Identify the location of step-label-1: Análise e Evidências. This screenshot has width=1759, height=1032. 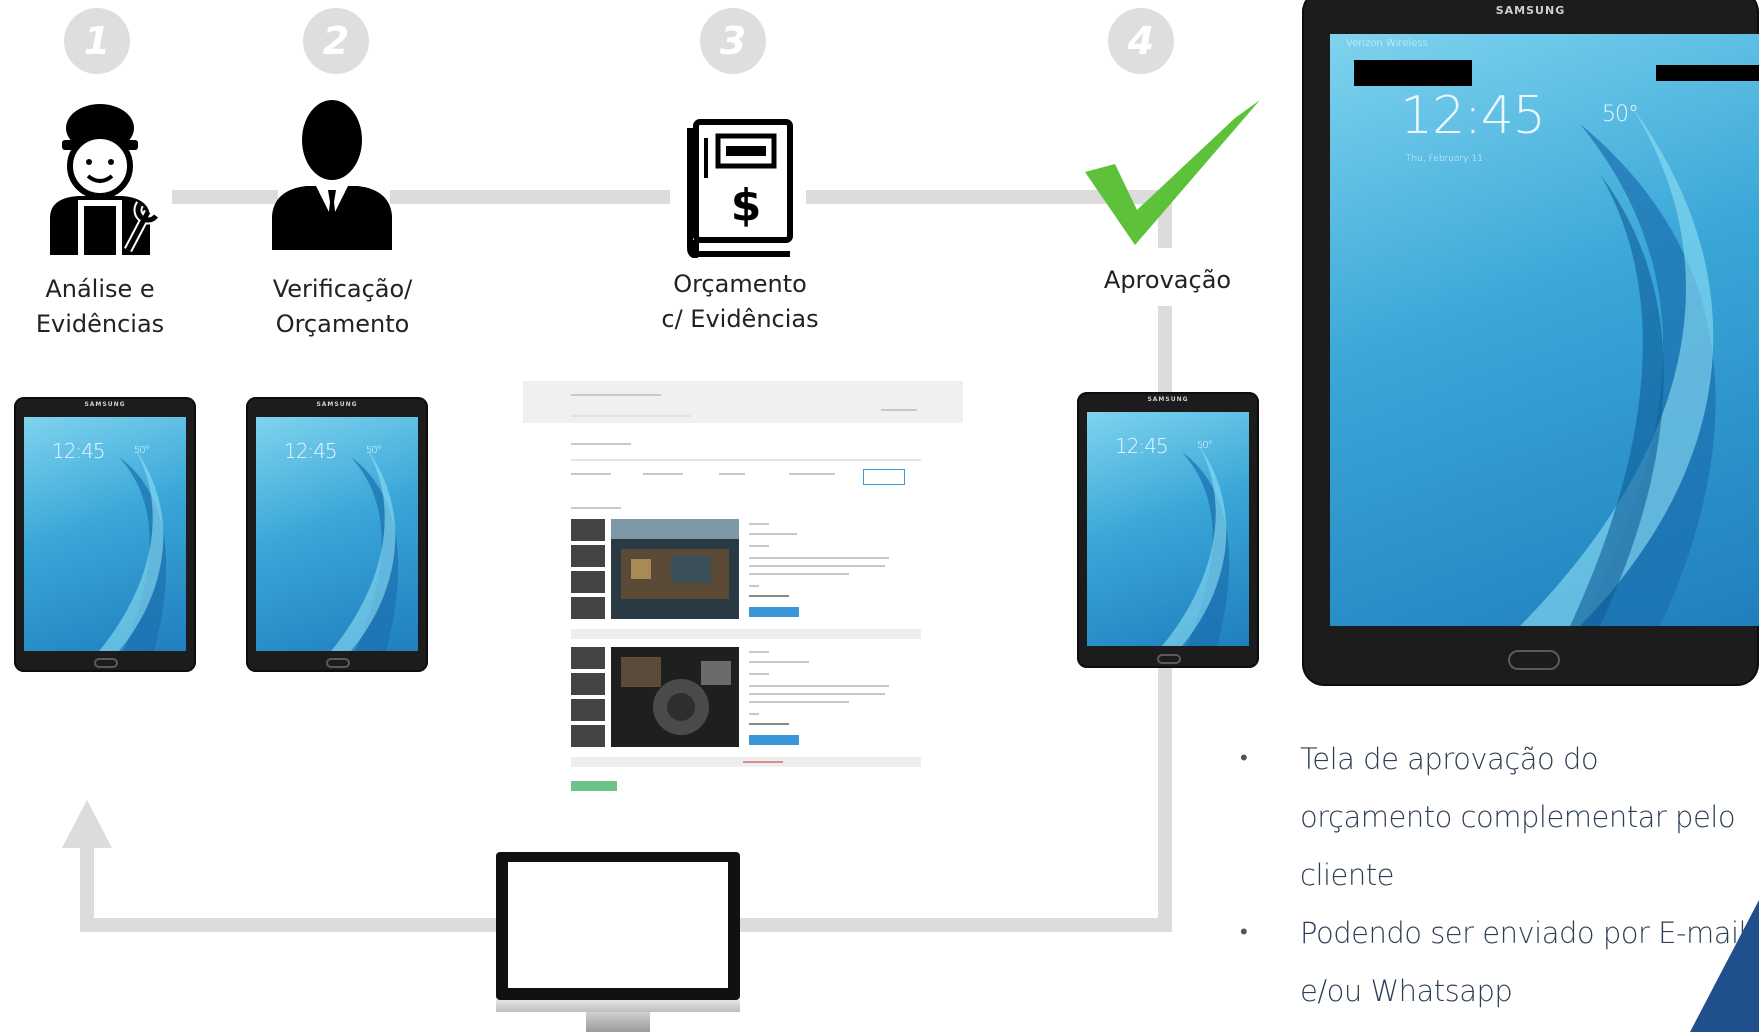
(100, 307).